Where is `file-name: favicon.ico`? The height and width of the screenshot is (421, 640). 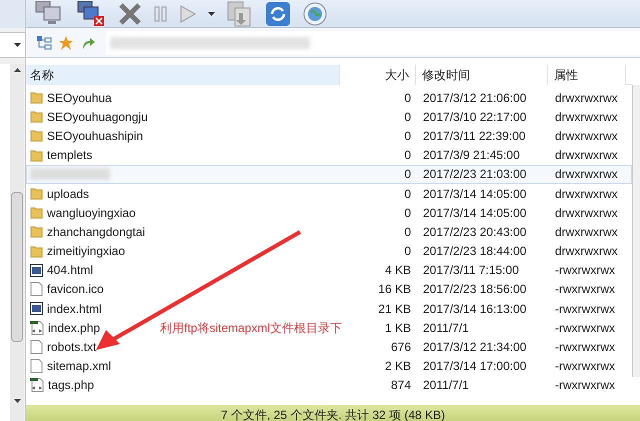 file-name: favicon.ico is located at coordinates (75, 289).